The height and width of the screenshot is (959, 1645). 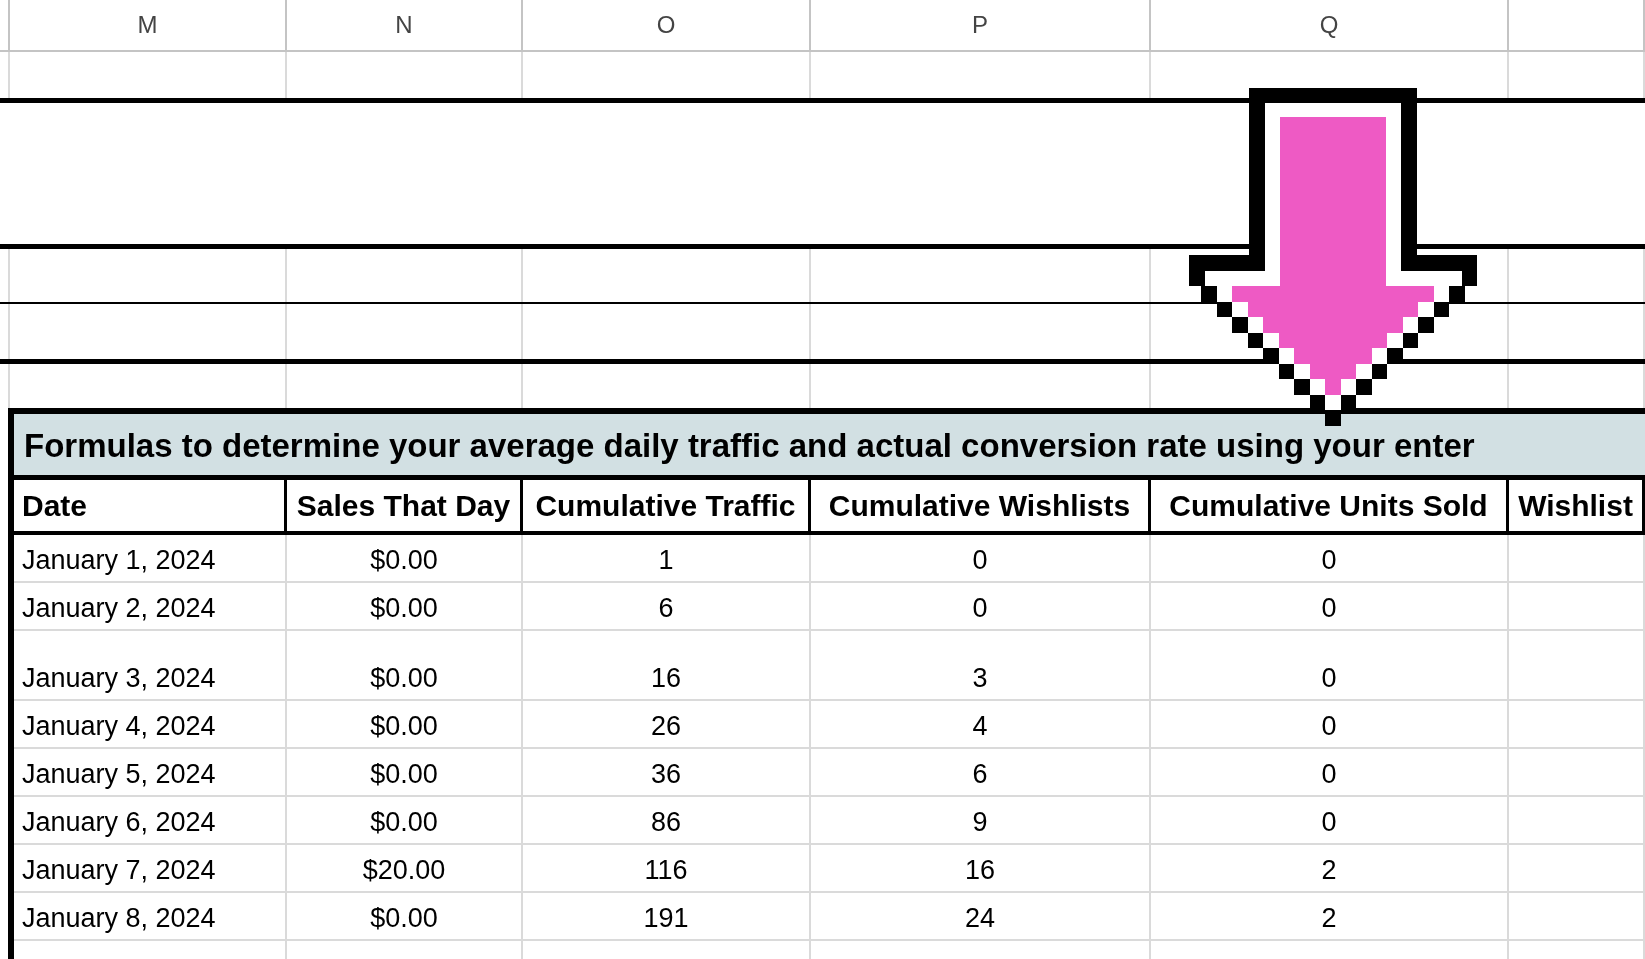 I want to click on table-cell: 1, so click(x=667, y=558).